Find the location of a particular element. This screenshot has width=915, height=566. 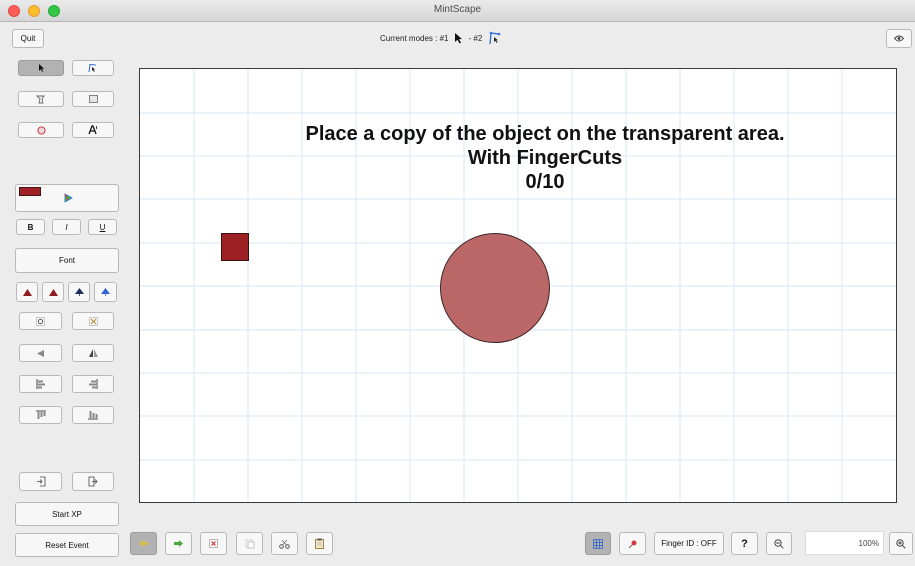

pin-button is located at coordinates (632, 543).